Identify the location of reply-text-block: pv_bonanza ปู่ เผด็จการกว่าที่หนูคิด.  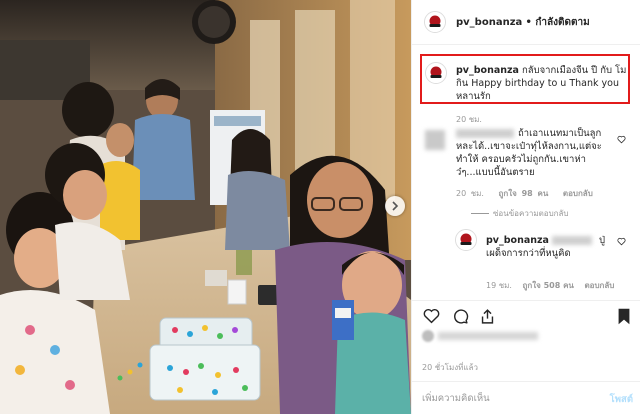
(551, 247).